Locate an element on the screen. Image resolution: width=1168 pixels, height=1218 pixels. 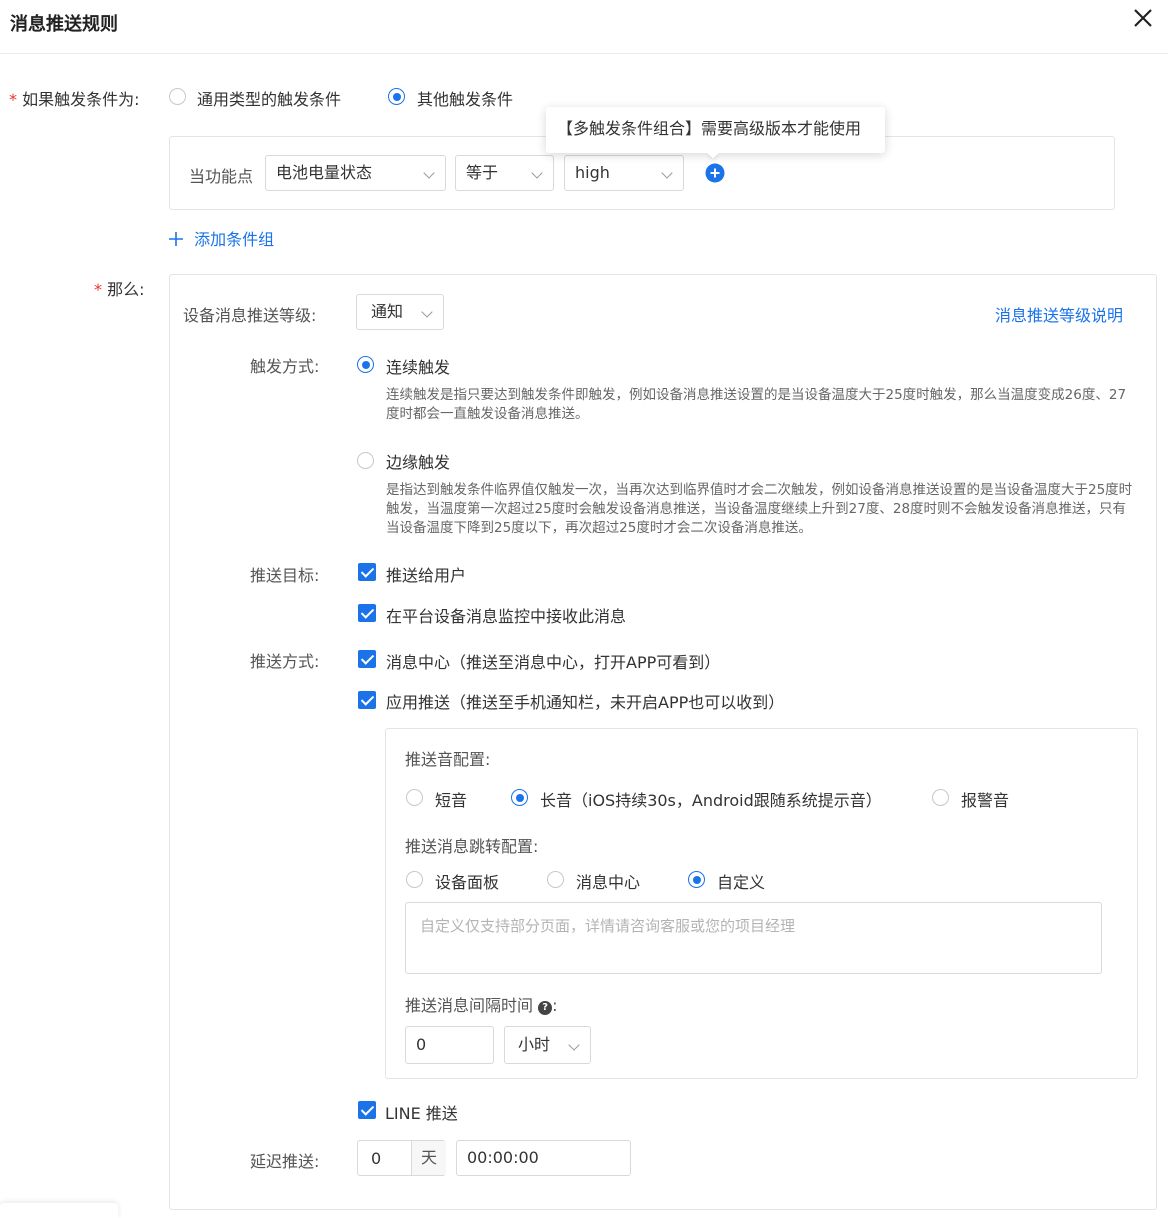
jump-custom-radio is located at coordinates (696, 879).